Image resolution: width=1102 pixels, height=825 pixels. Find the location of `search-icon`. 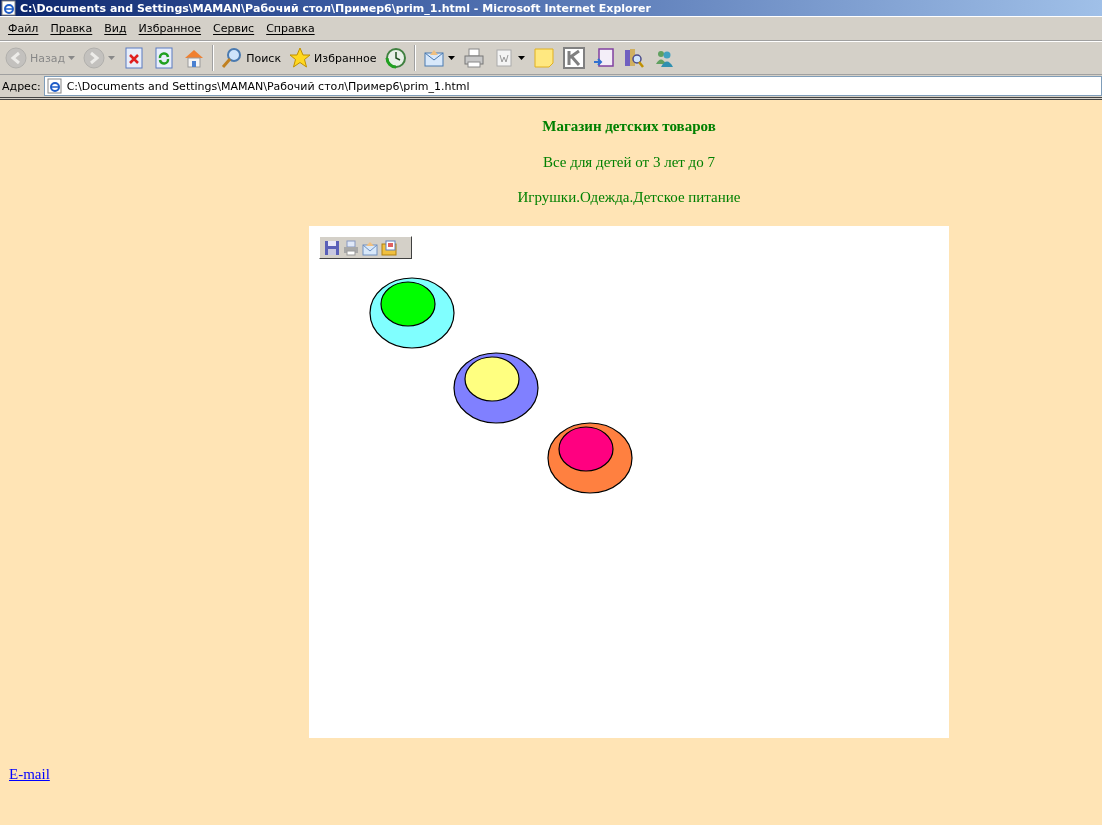

search-icon is located at coordinates (232, 58).